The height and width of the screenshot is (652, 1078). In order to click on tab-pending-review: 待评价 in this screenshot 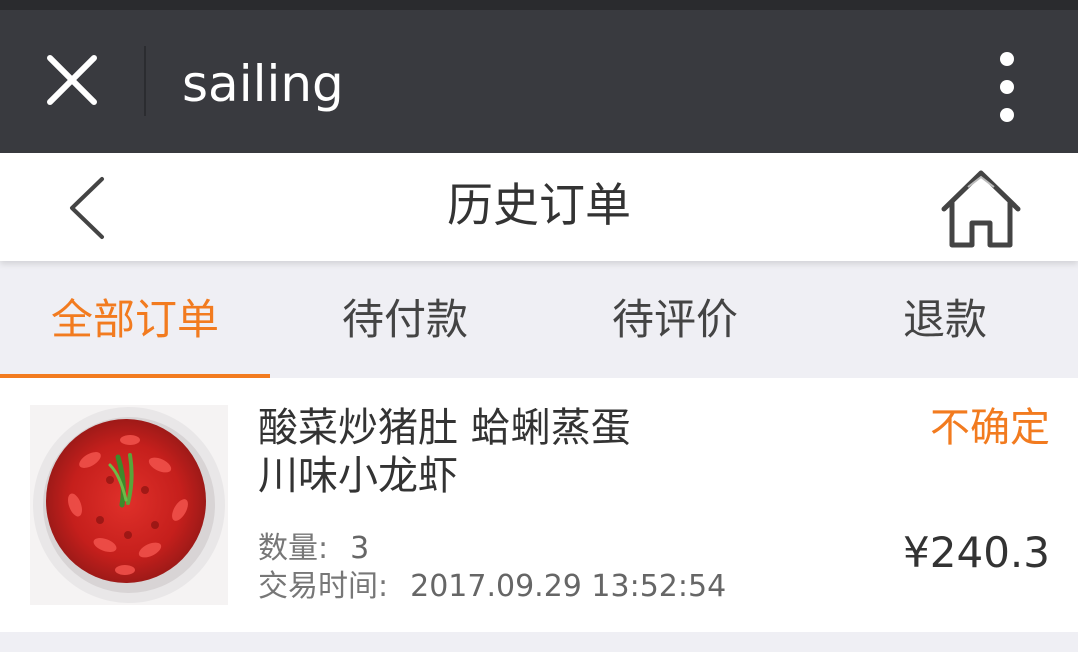, I will do `click(675, 319)`.